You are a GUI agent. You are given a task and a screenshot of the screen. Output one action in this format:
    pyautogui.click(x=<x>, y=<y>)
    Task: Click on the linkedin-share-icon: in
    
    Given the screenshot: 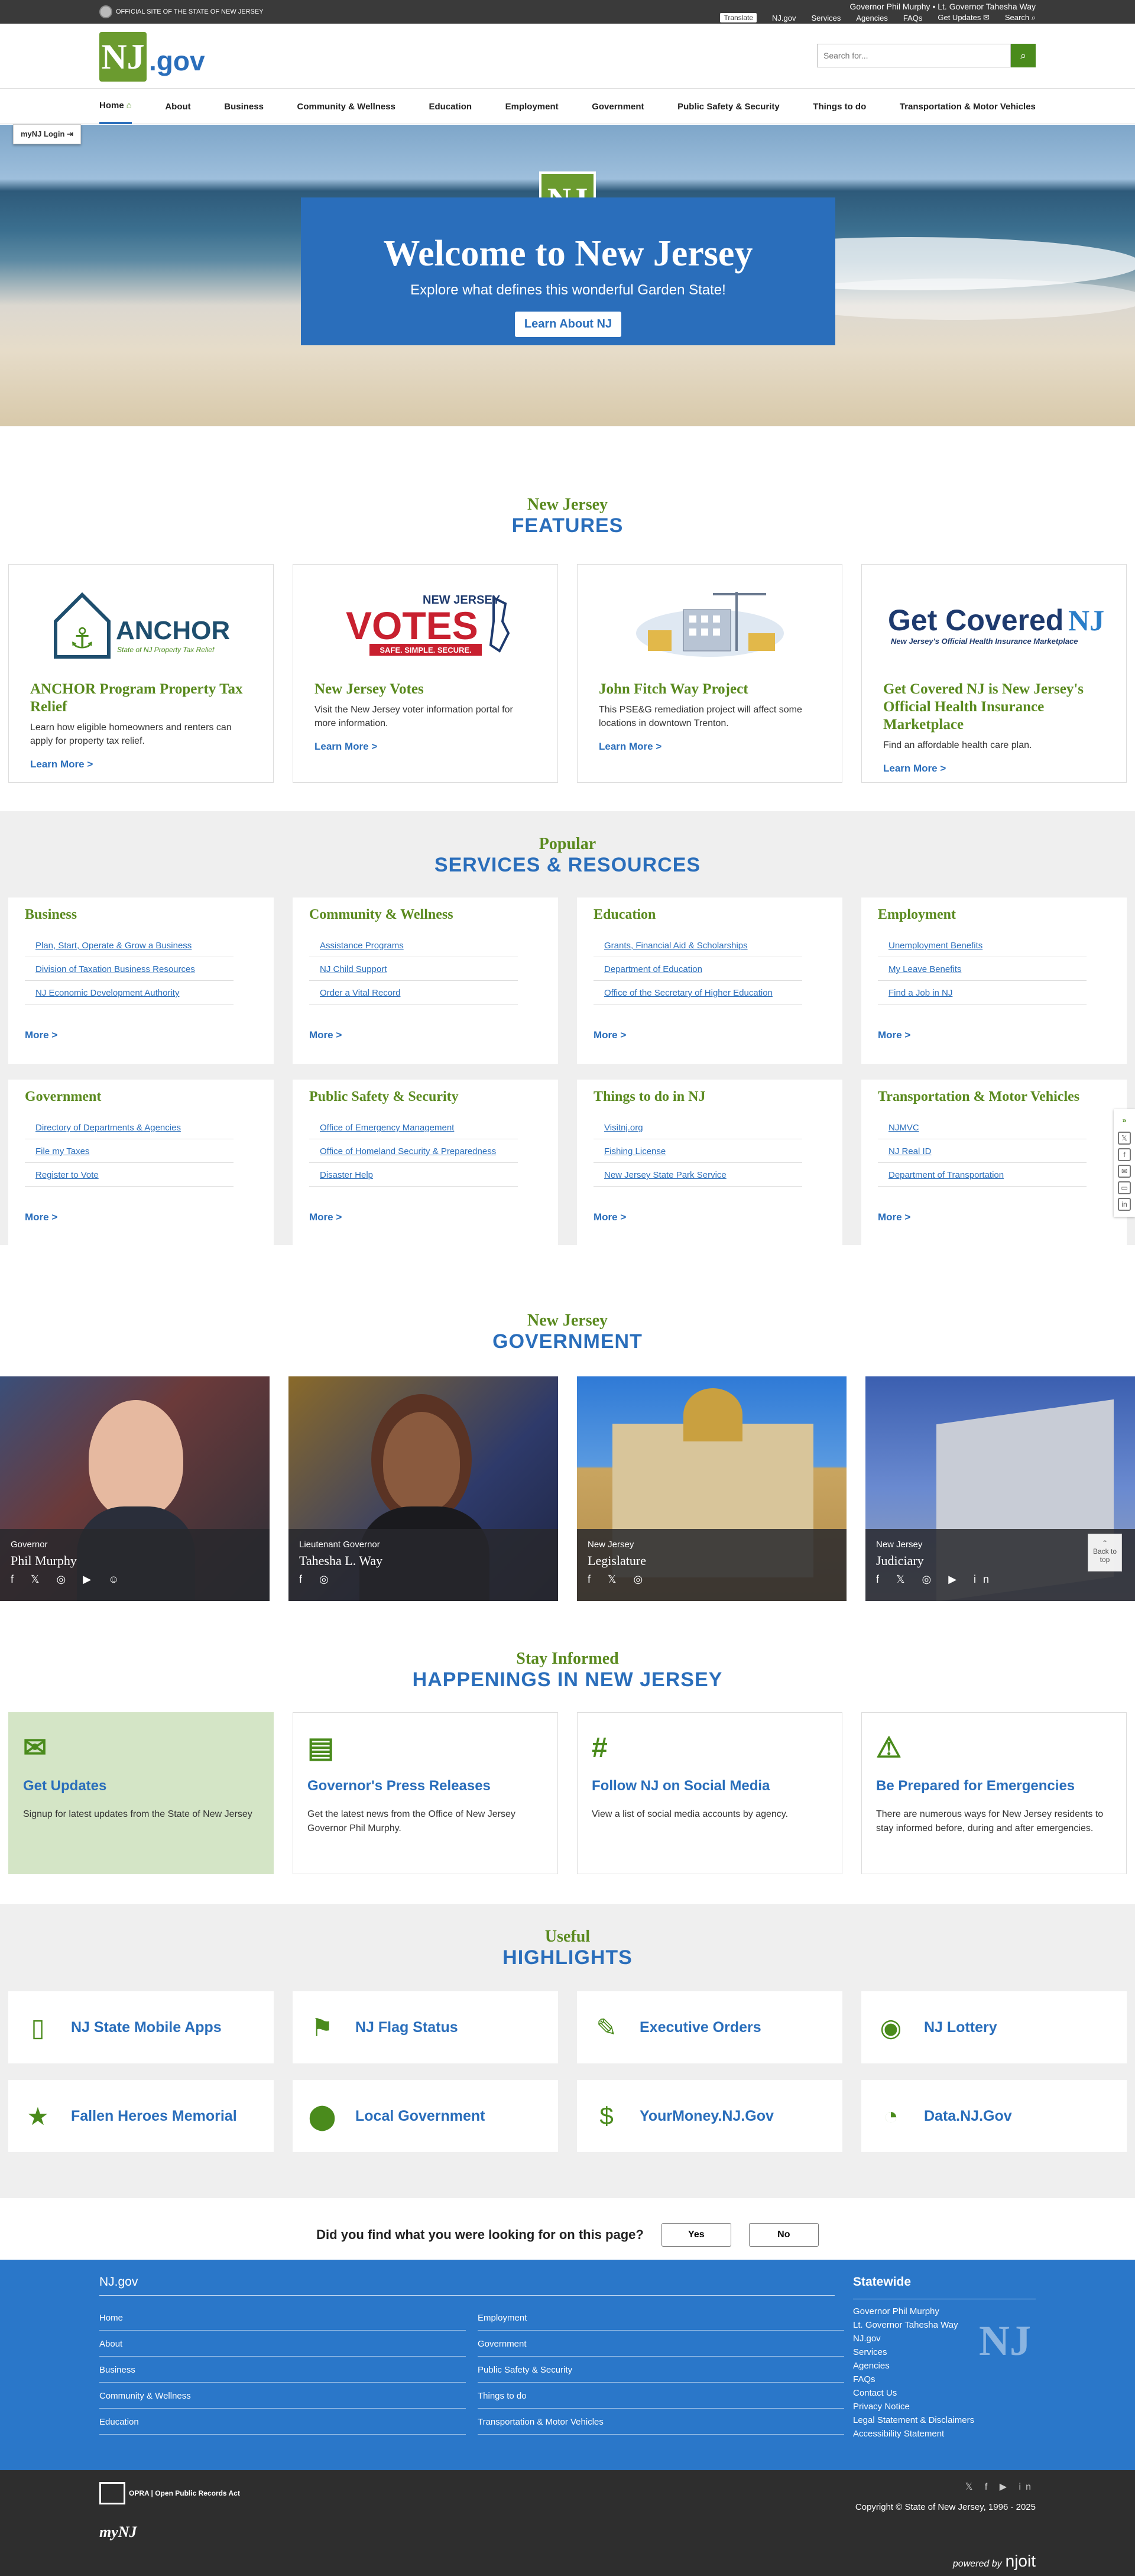 What is the action you would take?
    pyautogui.click(x=1125, y=1204)
    